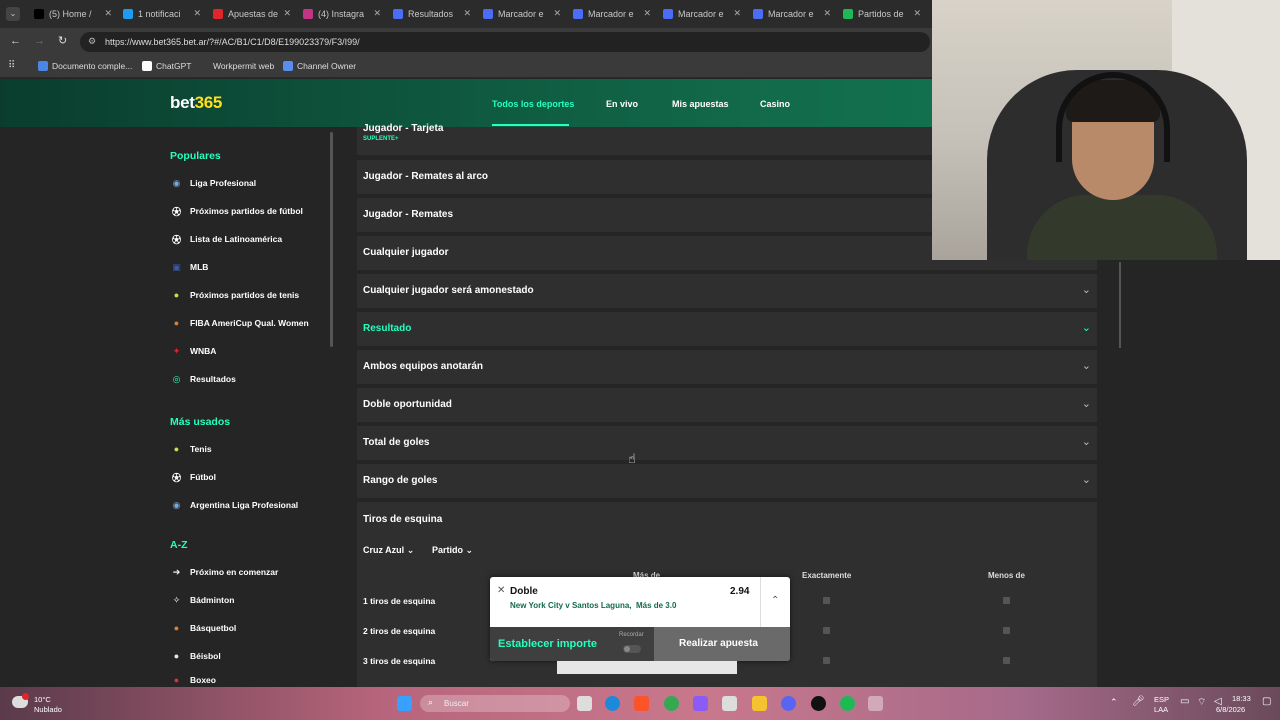 This screenshot has height=720, width=1280. Describe the element at coordinates (775, 602) in the screenshot. I see `collapse-slip-button: ⌃` at that location.